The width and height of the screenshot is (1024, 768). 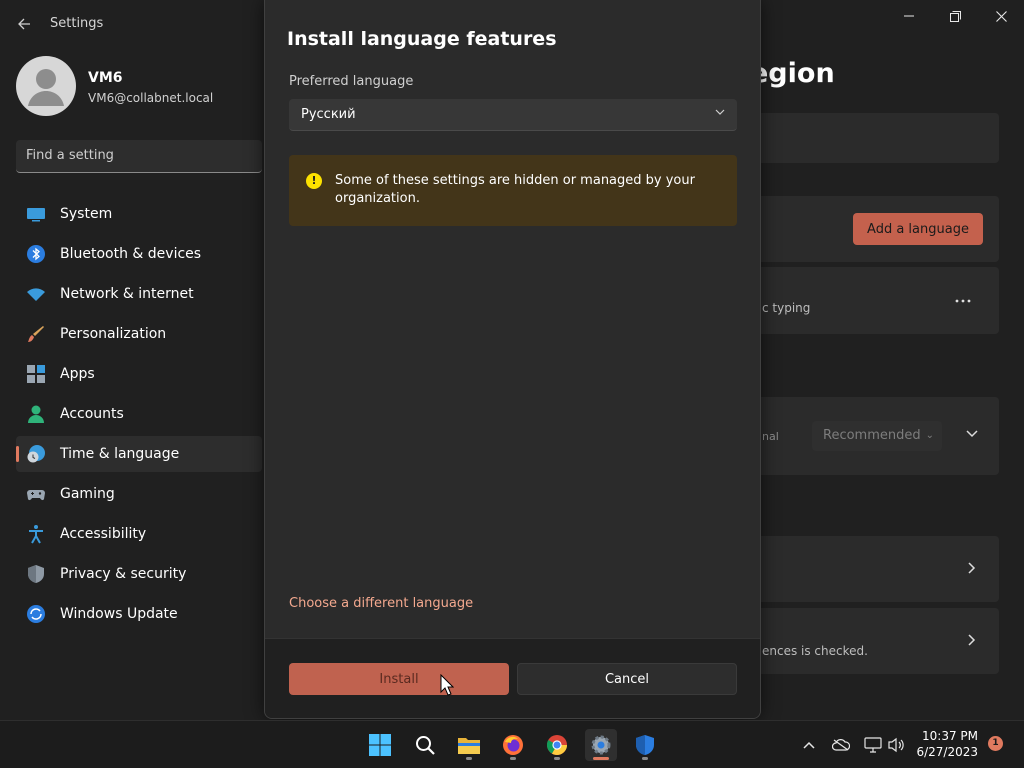 I want to click on chevron-up-icon, so click(x=809, y=745).